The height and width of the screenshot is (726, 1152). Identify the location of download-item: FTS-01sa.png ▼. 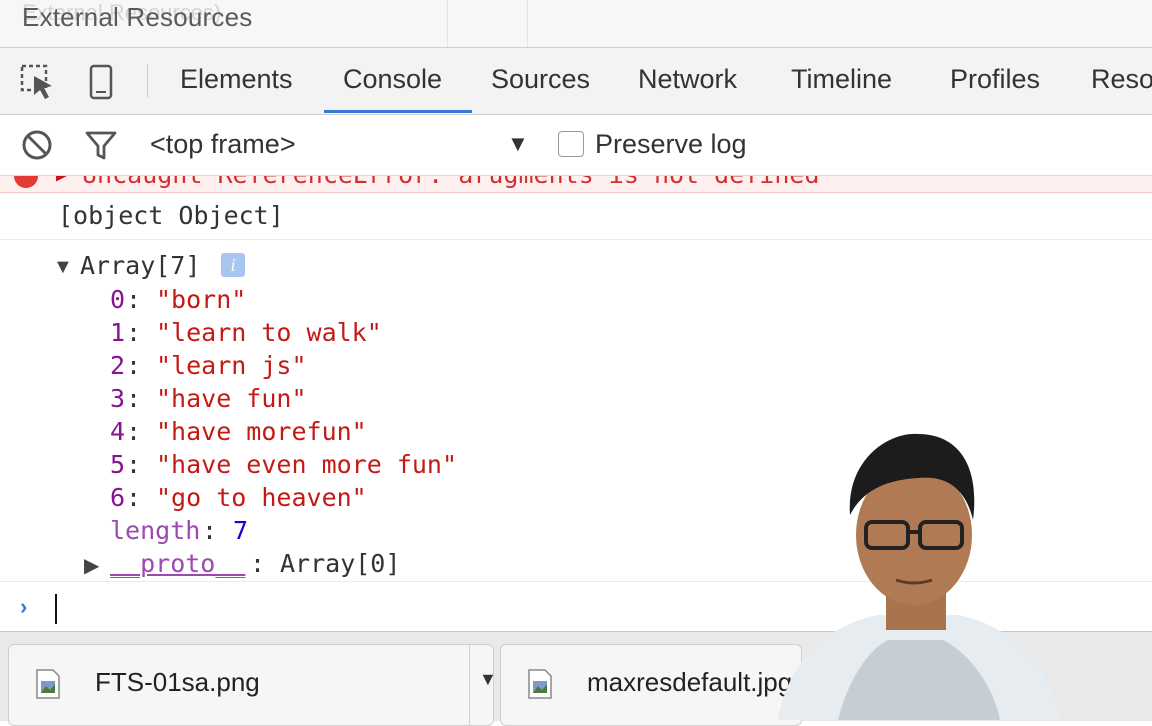
(252, 685).